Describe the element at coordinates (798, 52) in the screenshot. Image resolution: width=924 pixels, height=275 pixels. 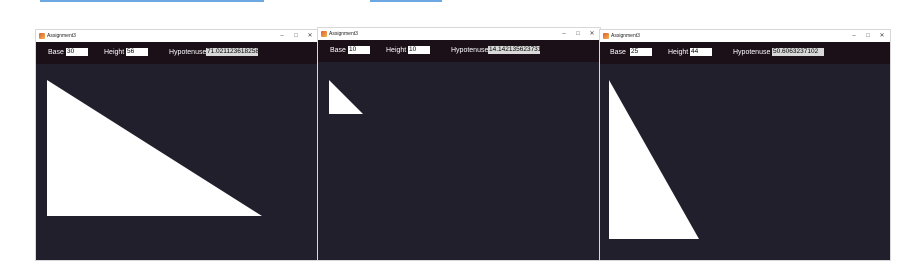
I see `hypotenuse-output: 50.6063237102` at that location.